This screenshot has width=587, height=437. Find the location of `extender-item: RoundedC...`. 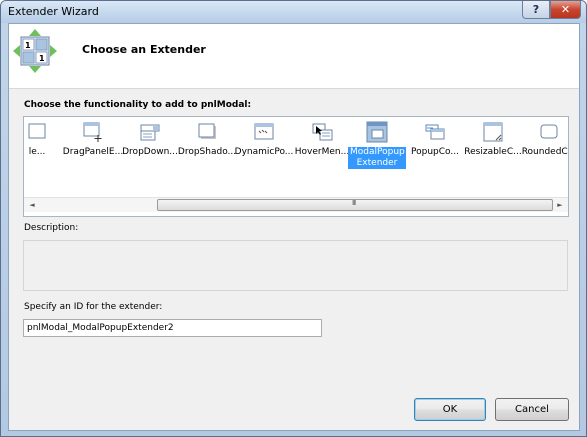

extender-item: RoundedC... is located at coordinates (543, 157).